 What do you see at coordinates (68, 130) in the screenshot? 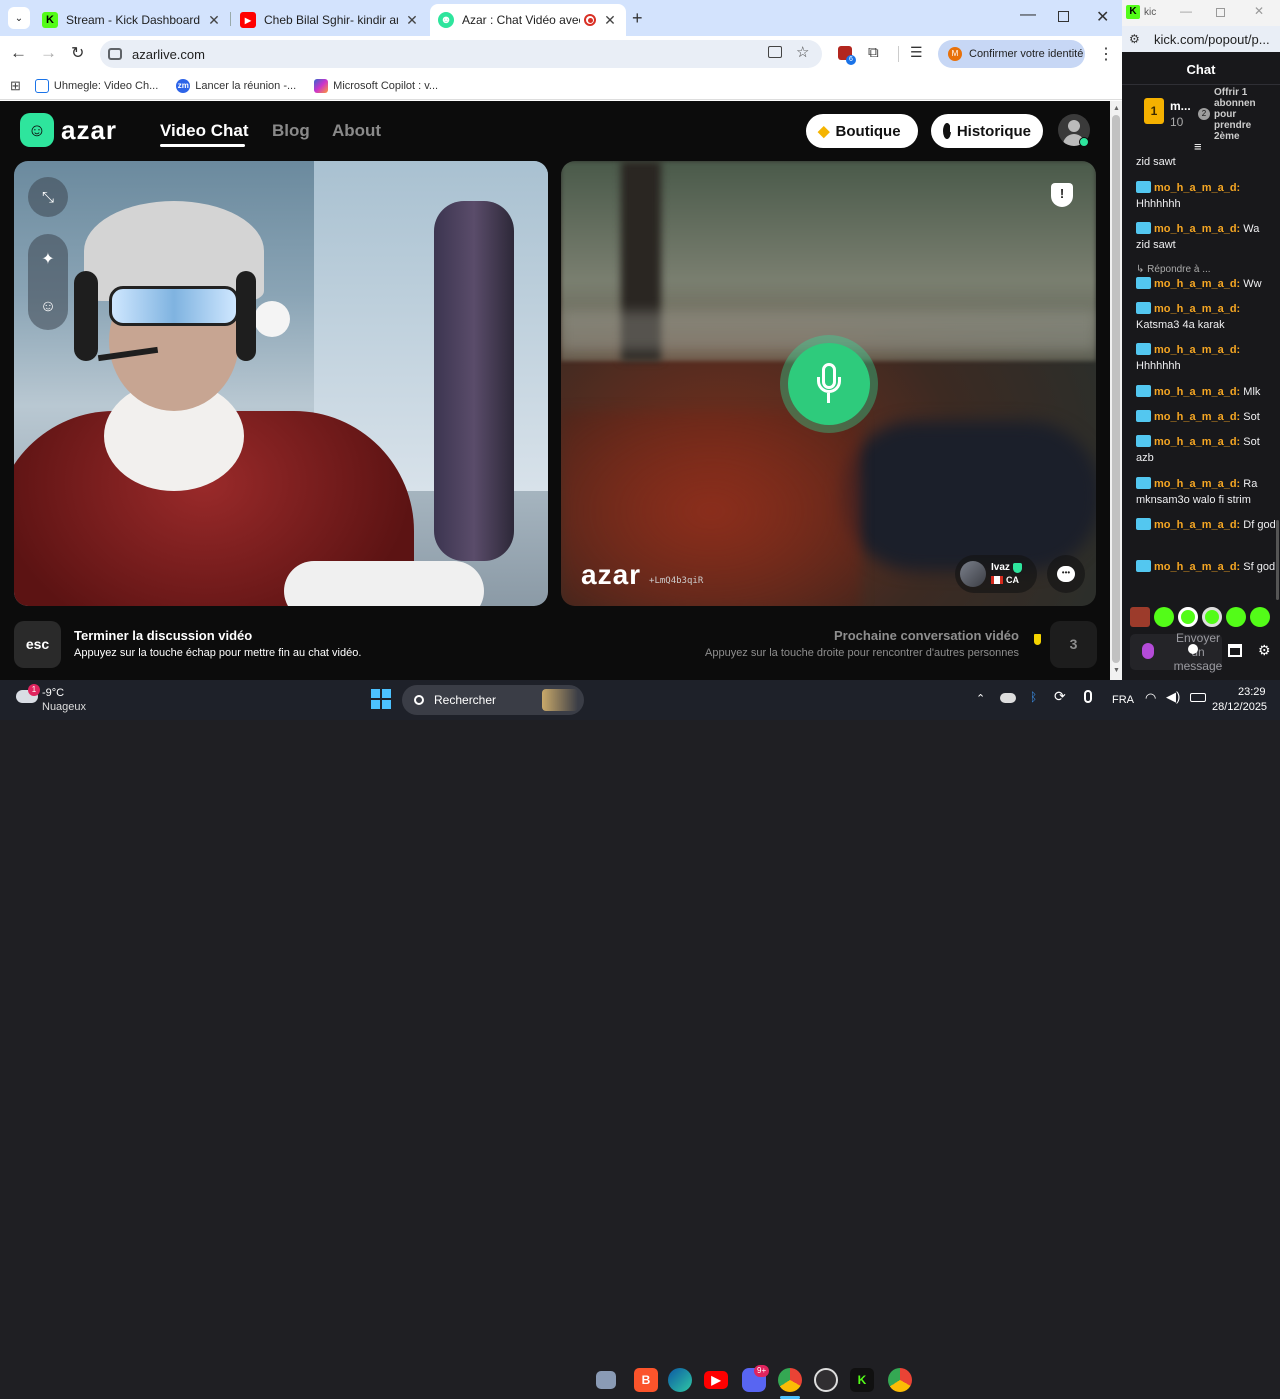
I see `azar-logo: ☺ azar` at bounding box center [68, 130].